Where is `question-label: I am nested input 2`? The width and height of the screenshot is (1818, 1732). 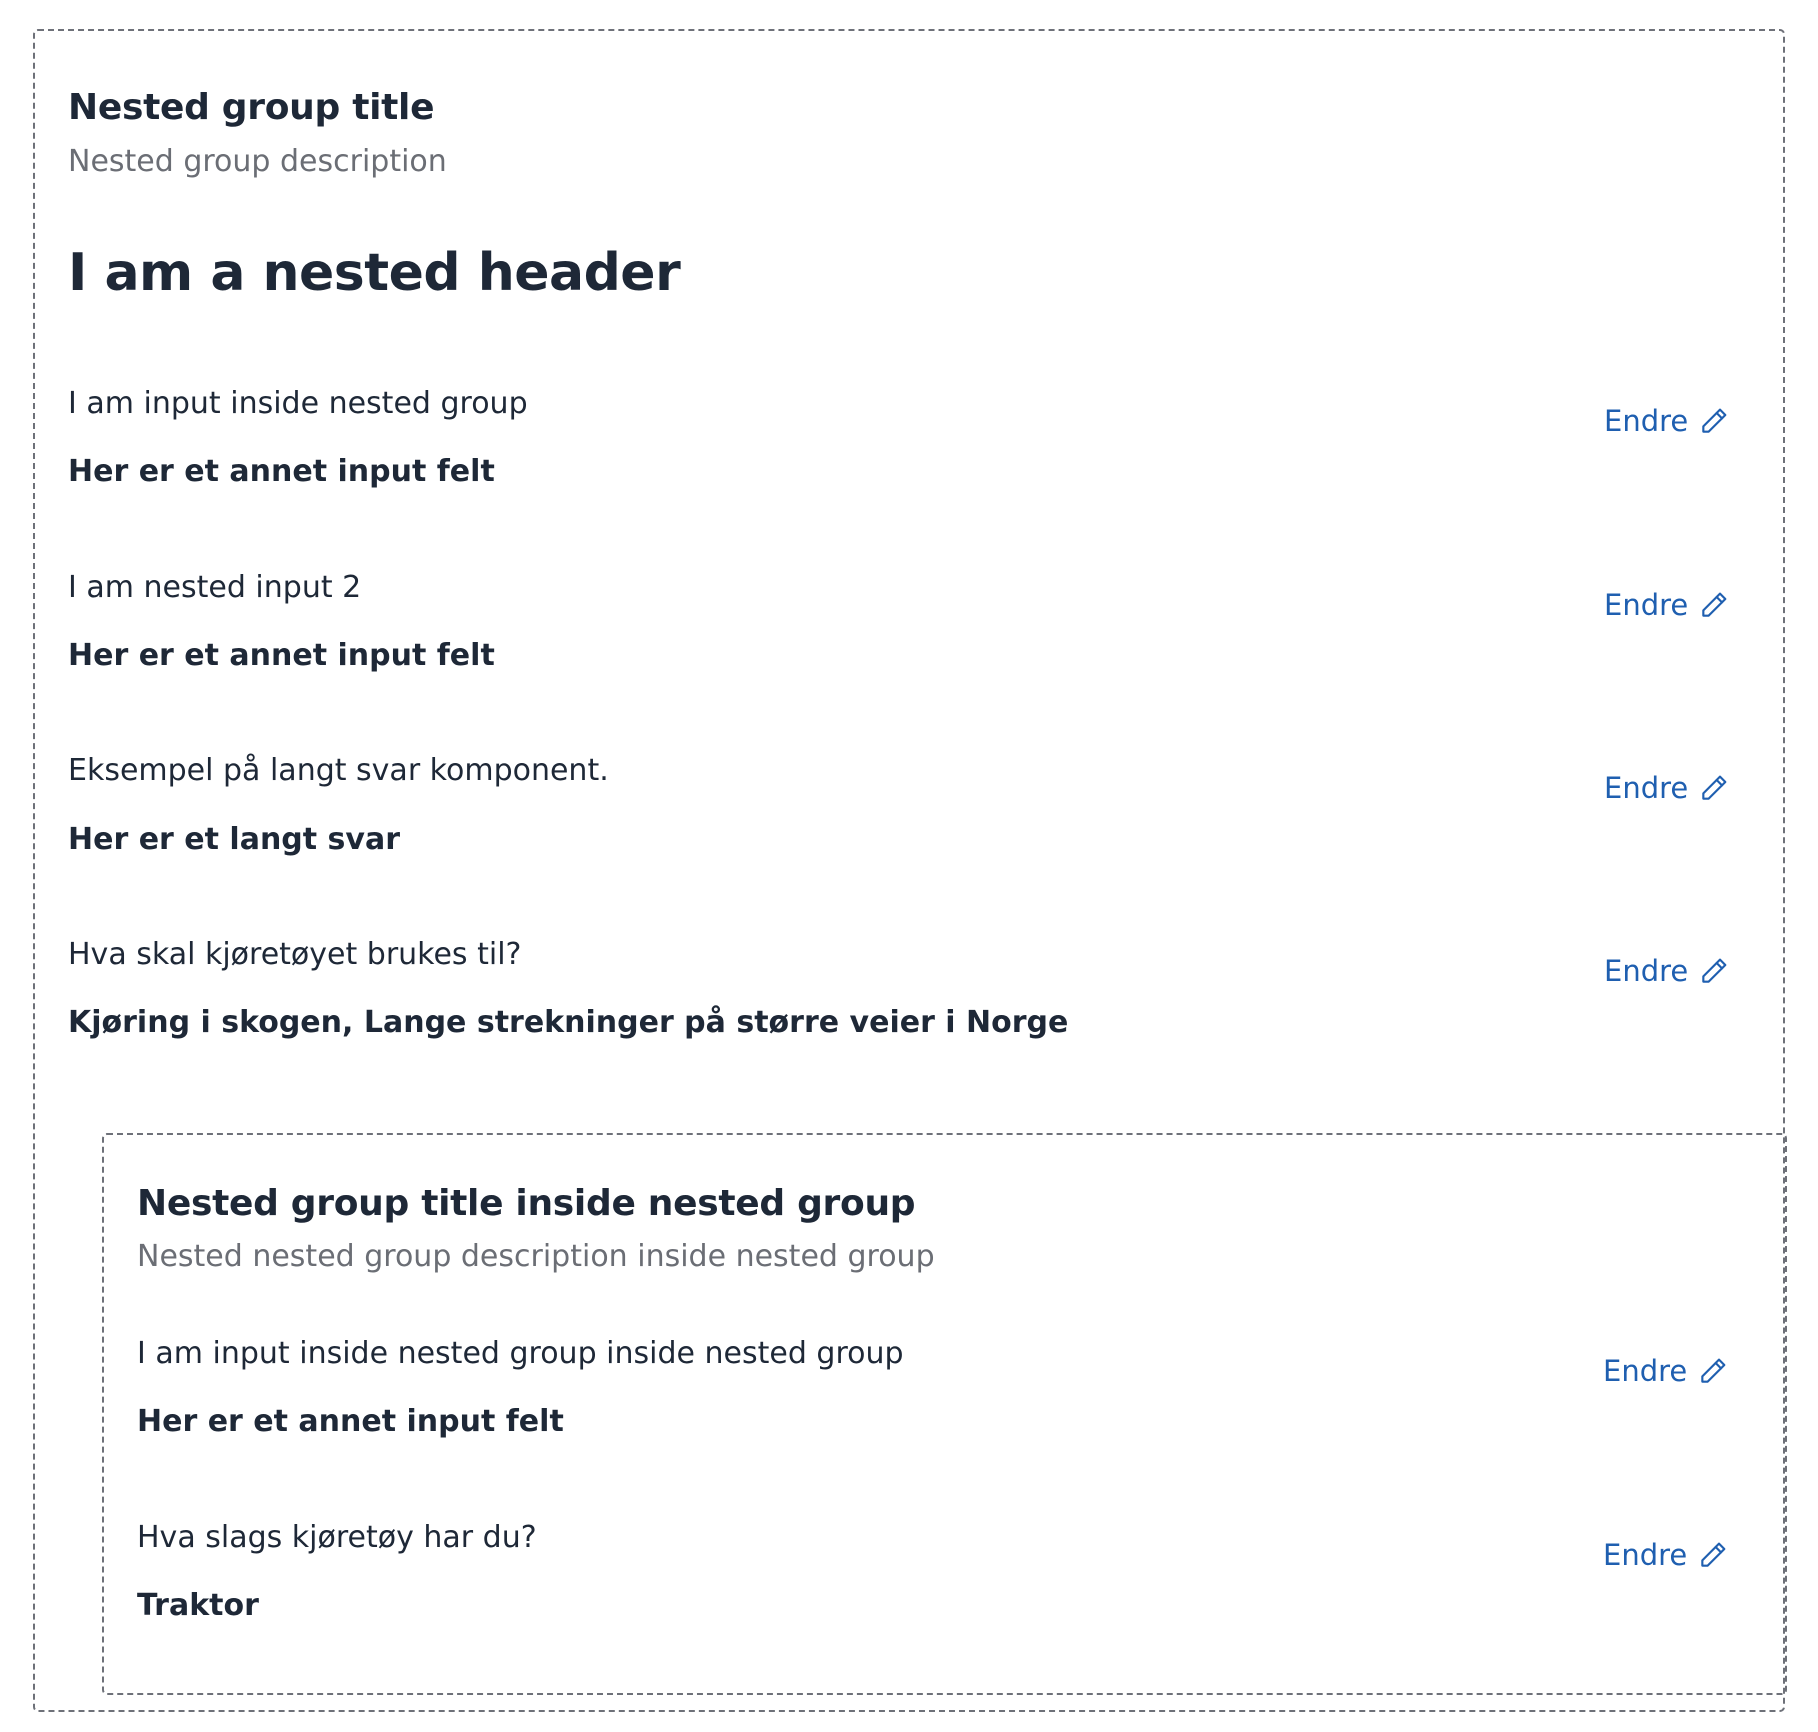 question-label: I am nested input 2 is located at coordinates (215, 587).